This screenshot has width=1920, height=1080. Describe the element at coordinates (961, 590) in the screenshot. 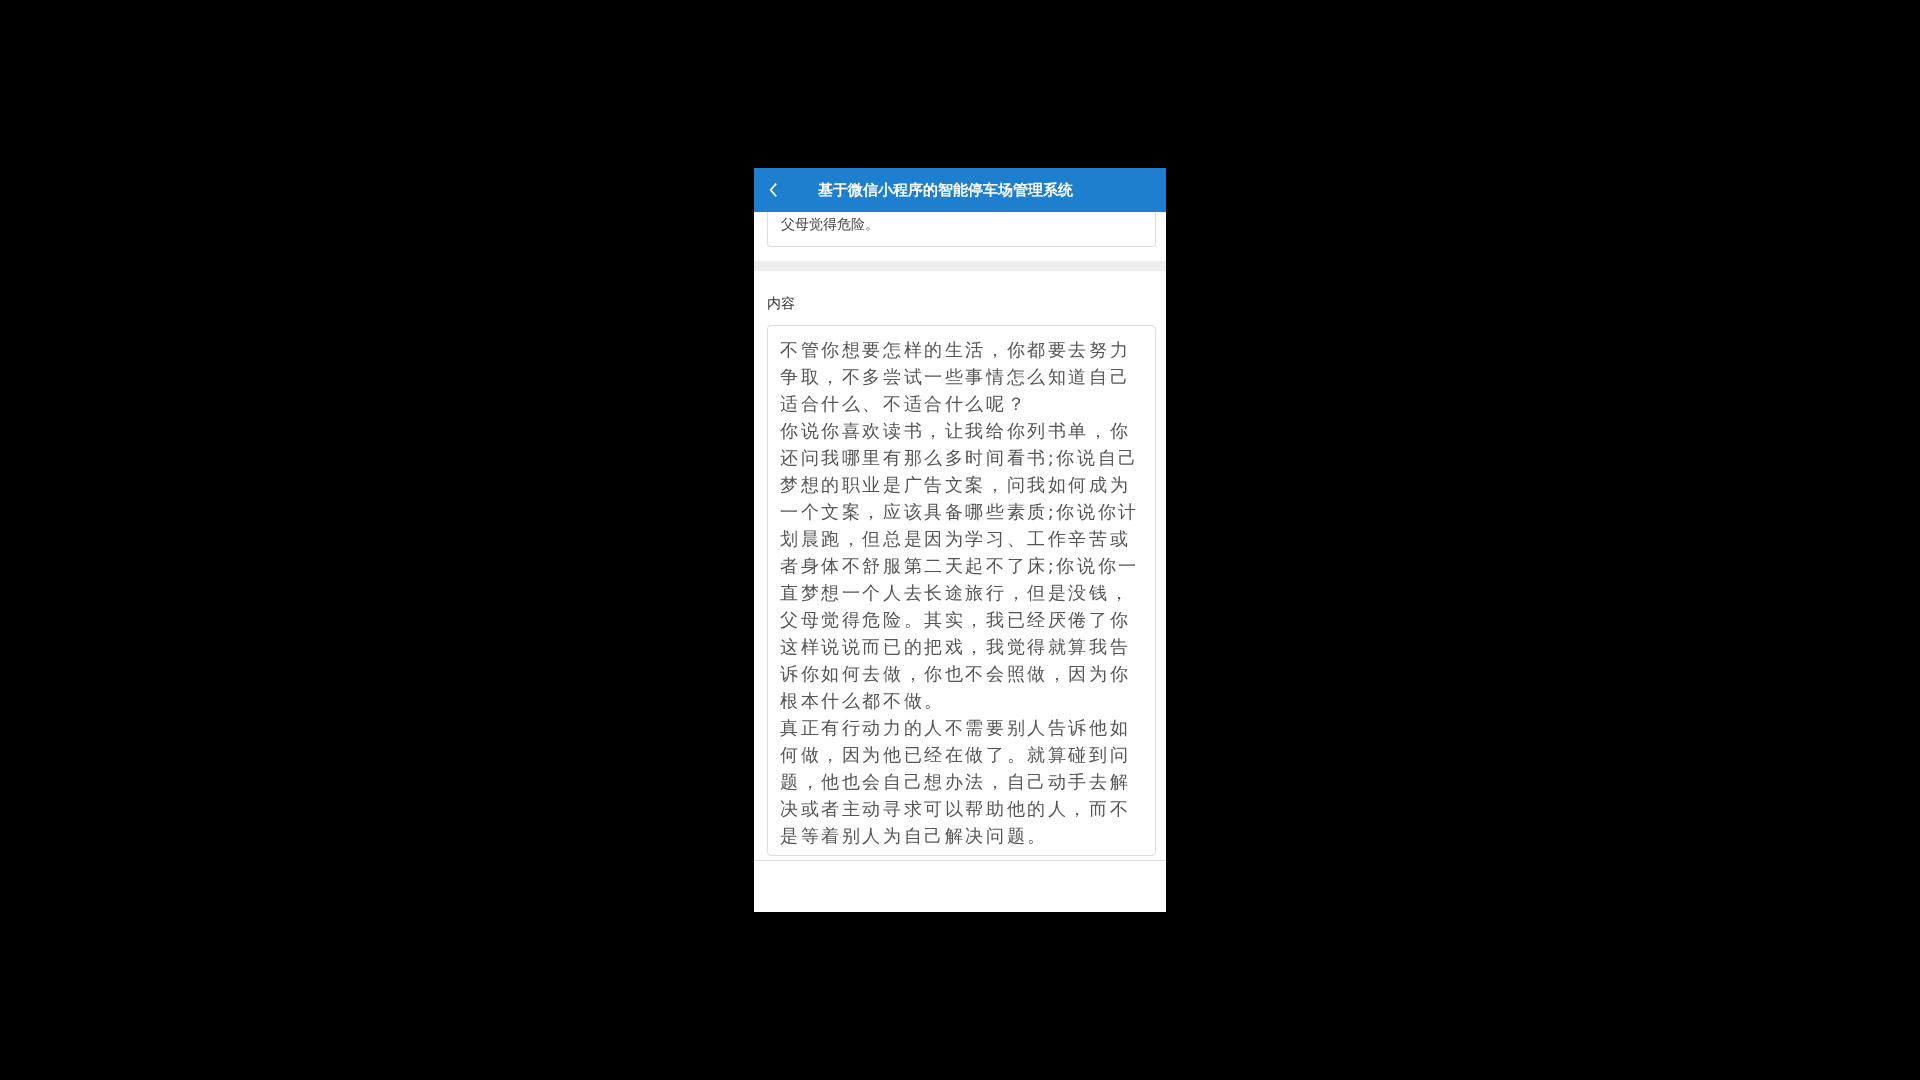

I see `content-textarea: 不管你想要怎样的生活，你都要去努力争取，不多尝试一些事情怎么知道自己适合什么、不适合什么呢？ 你说你喜欢读书，让我给你列书单，你还问我哪里有那么多时间看书;你说自己梦想的职业是广告文案，问我如何成为一个文案，应该具备哪些素质;你说你计划晨跑，但总是因为学习、工作辛苦或者身体不舒服第二天起不了床;你说你一直梦想一个人去长途旅行，但是没钱，父母觉得危险。其实，我已经厌倦了你这样说说而已的把戏，我觉得就算我告诉你如何去做，你也不会照做，因为你根本什么都不做。 真正有行动力的人不需要别人告诉他如何做，因为他已经在做了。就算碰到问题，他也会自己想办法，自己动手去解决或者主动寻求可以帮助他的人，而不是等着别人为自己解决问题。` at that location.